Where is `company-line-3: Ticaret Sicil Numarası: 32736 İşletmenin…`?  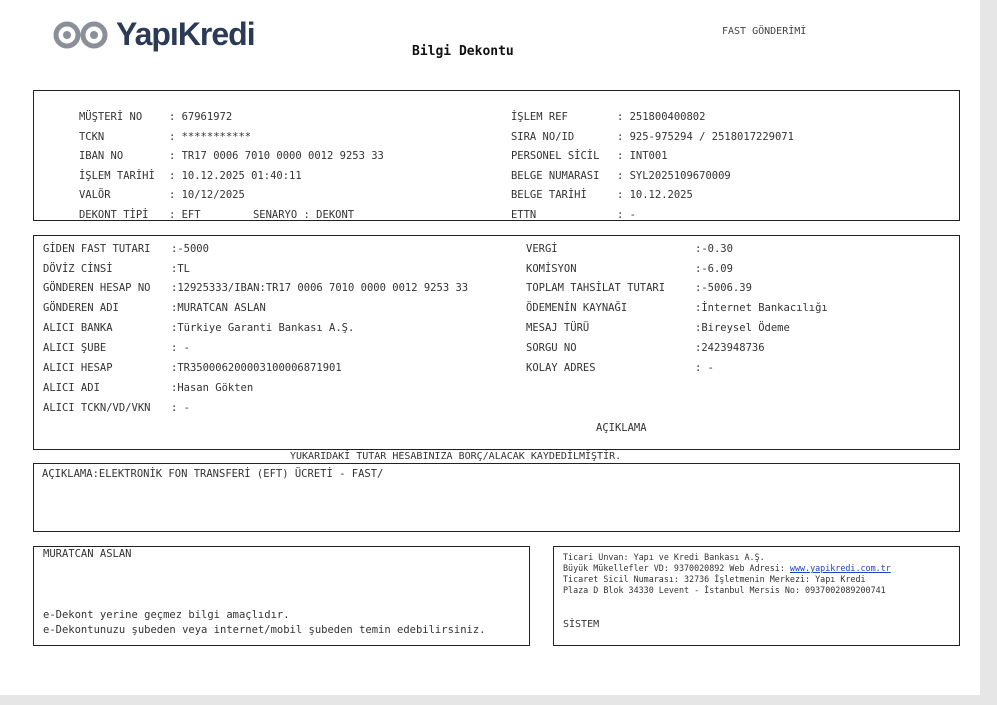 company-line-3: Ticaret Sicil Numarası: 32736 İşletmenin… is located at coordinates (714, 579).